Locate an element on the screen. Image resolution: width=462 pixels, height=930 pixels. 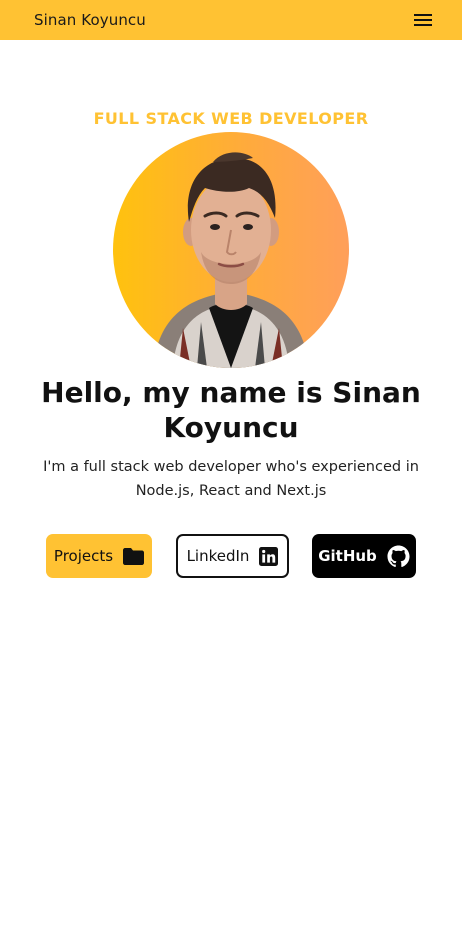
github-icon is located at coordinates (398, 555).